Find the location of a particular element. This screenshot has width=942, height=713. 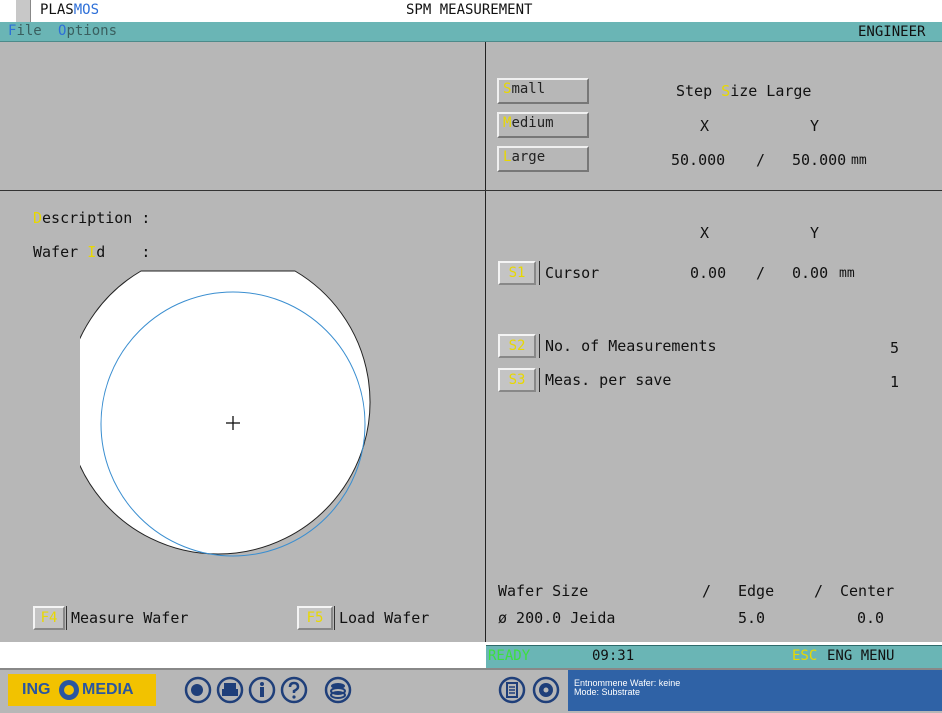

app-name: PLASMOS is located at coordinates (69, 10).